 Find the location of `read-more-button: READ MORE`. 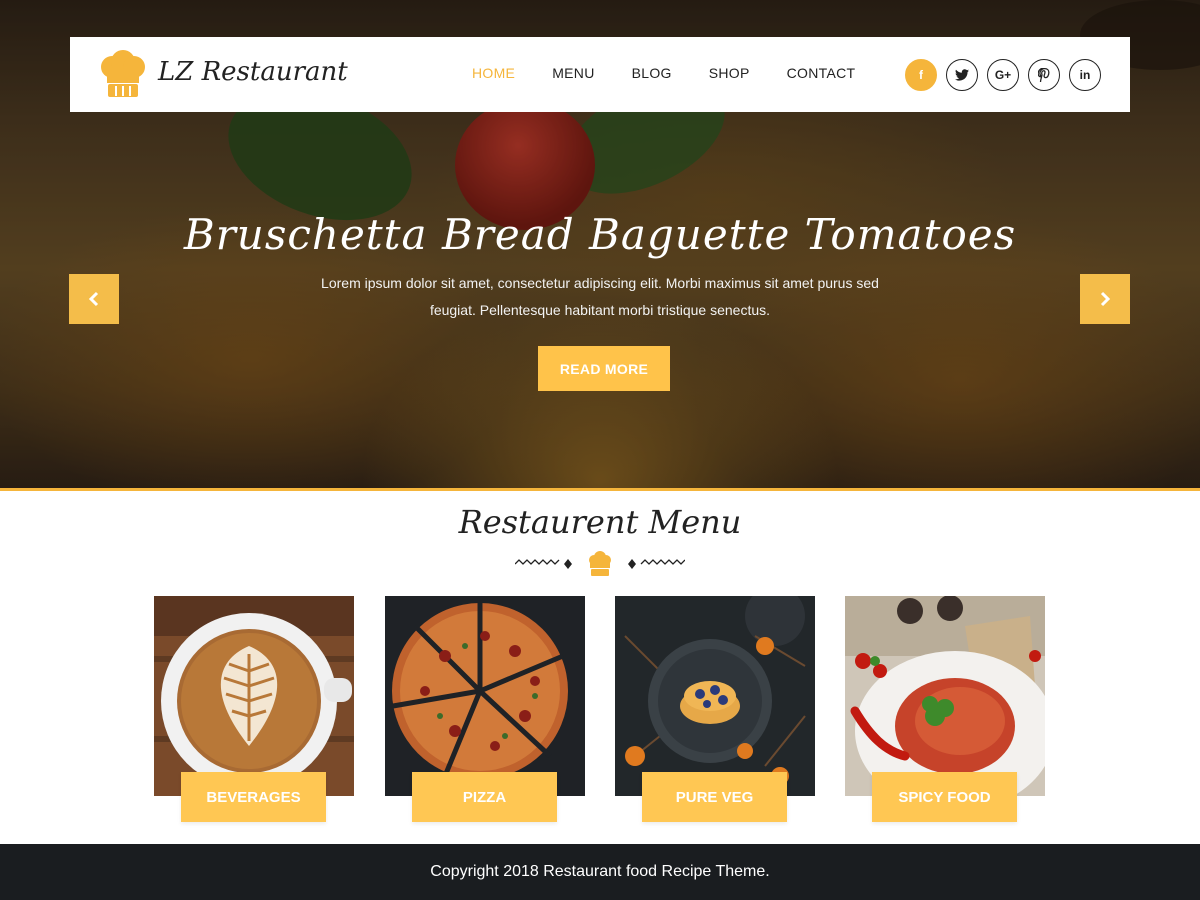

read-more-button: READ MORE is located at coordinates (604, 368).